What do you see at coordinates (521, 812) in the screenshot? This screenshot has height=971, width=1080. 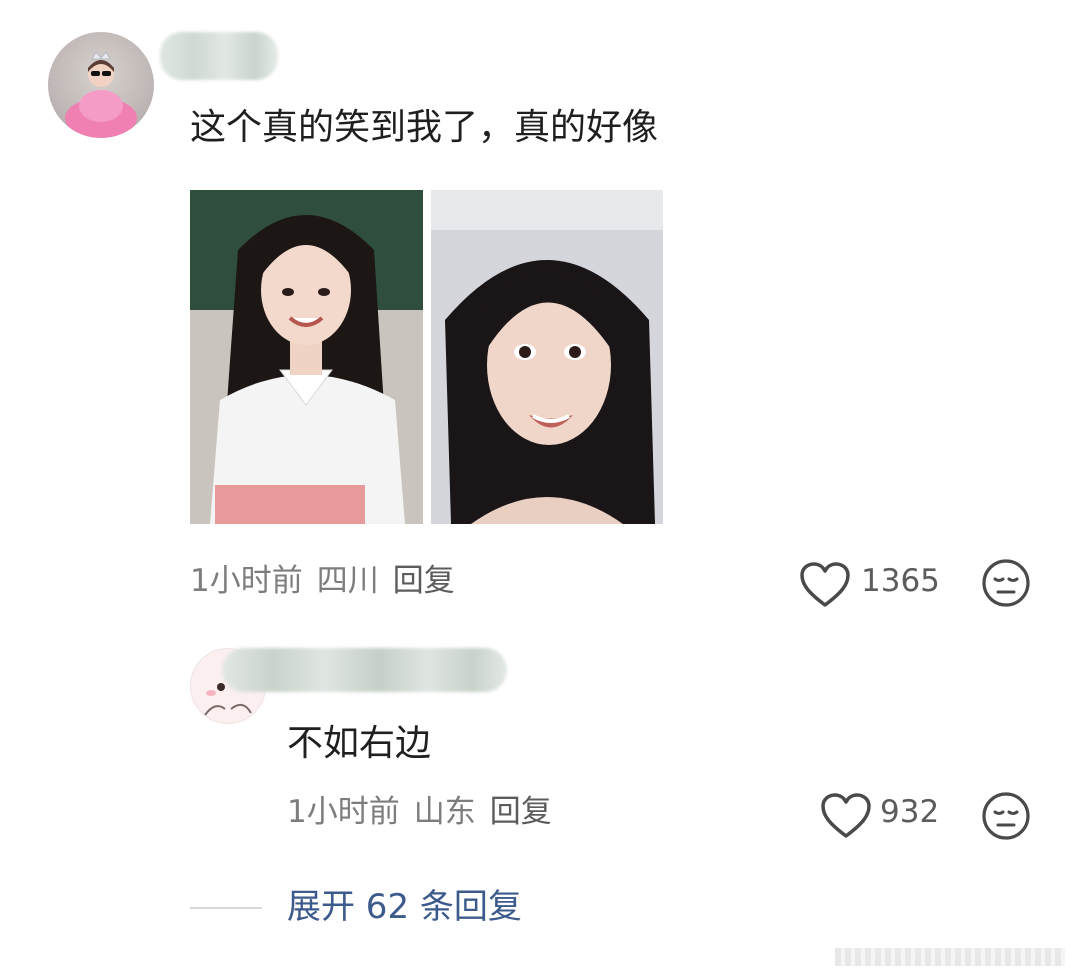 I see `reply-reply-button: 回复` at bounding box center [521, 812].